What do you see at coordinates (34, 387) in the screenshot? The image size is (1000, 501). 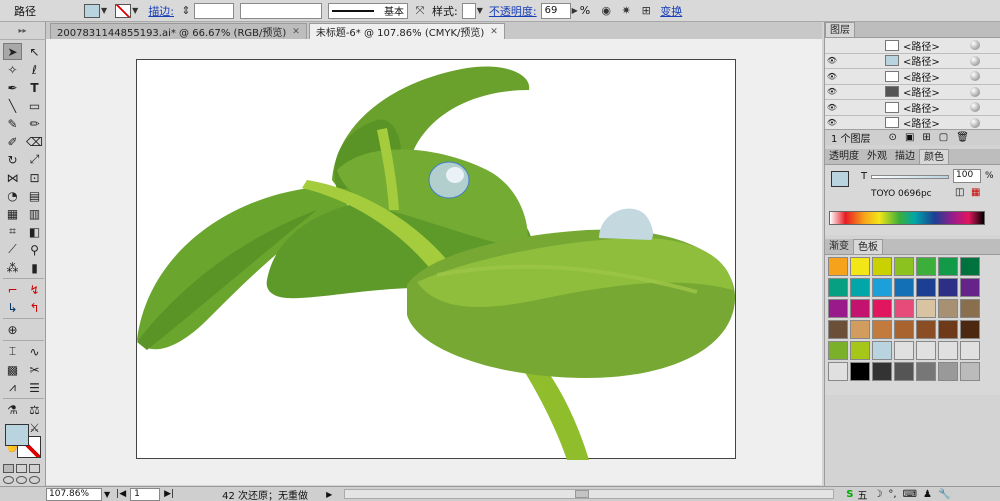 I see `list-tool-icon: ☰` at bounding box center [34, 387].